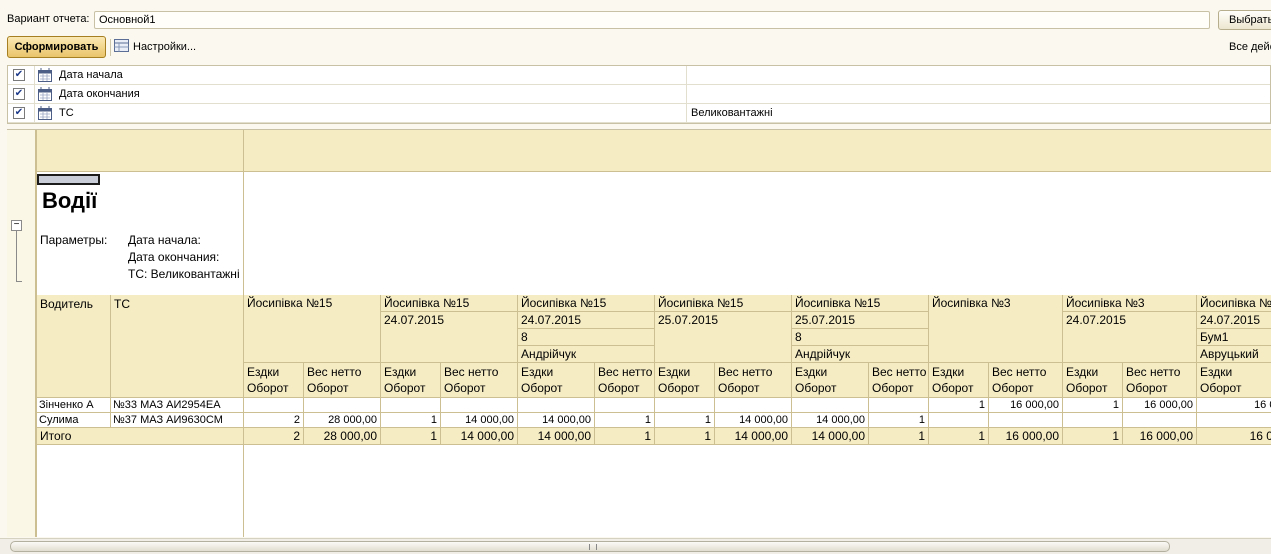  What do you see at coordinates (1234, 436) in the screenshot?
I see `total-value: 16 000,00` at bounding box center [1234, 436].